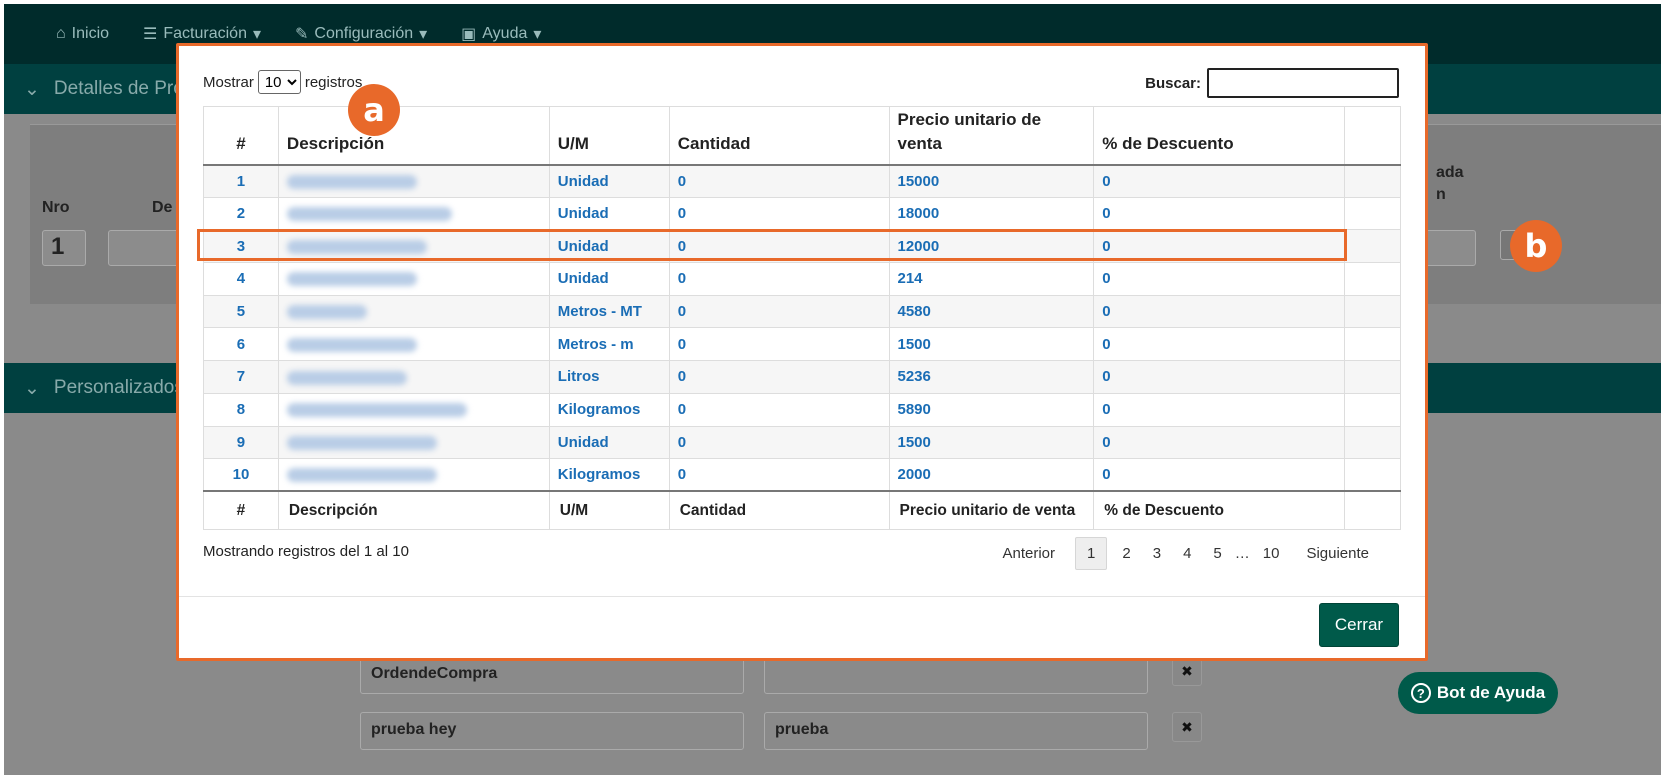 The width and height of the screenshot is (1664, 779). Describe the element at coordinates (241, 443) in the screenshot. I see `row-number: 9` at that location.